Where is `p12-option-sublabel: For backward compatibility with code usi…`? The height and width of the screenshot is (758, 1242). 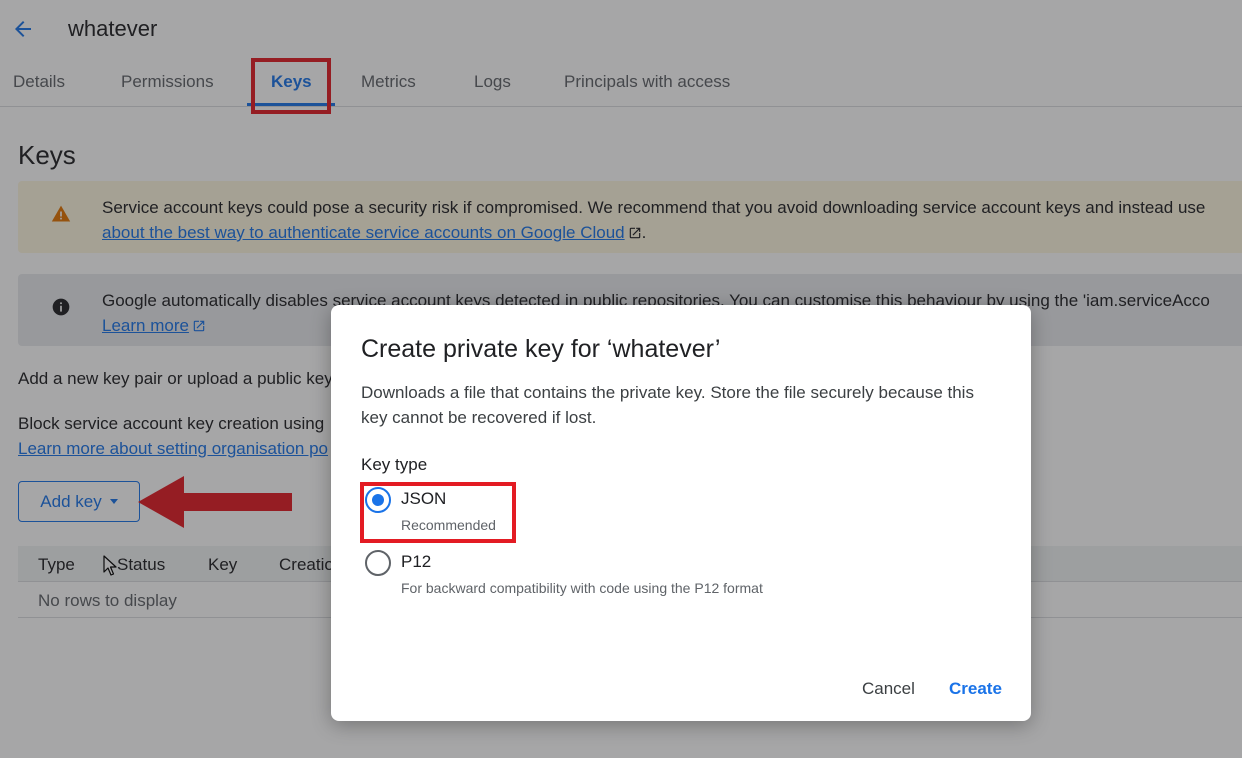
p12-option-sublabel: For backward compatibility with code usi… is located at coordinates (582, 588).